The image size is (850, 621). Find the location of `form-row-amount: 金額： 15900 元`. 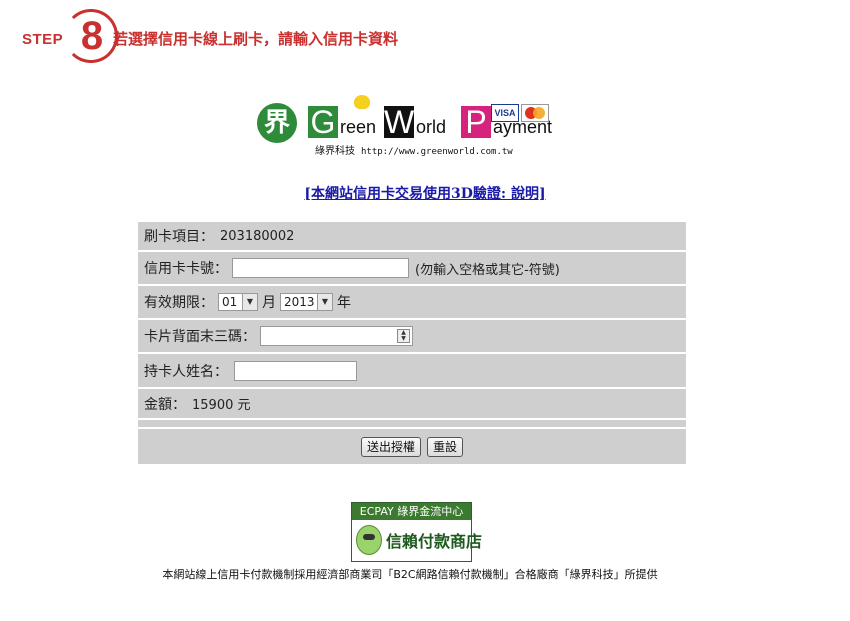

form-row-amount: 金額： 15900 元 is located at coordinates (412, 404).